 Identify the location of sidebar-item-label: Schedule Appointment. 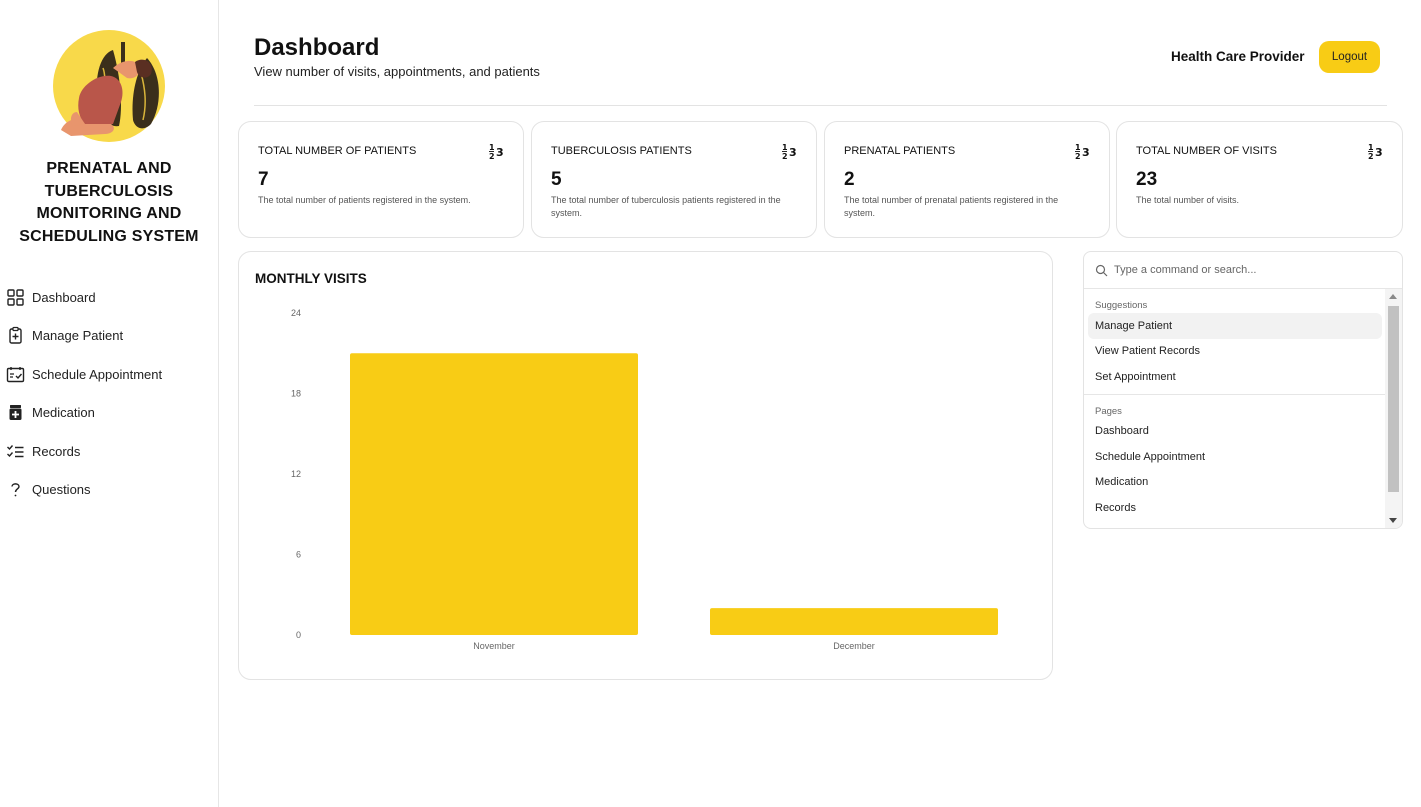
(97, 374).